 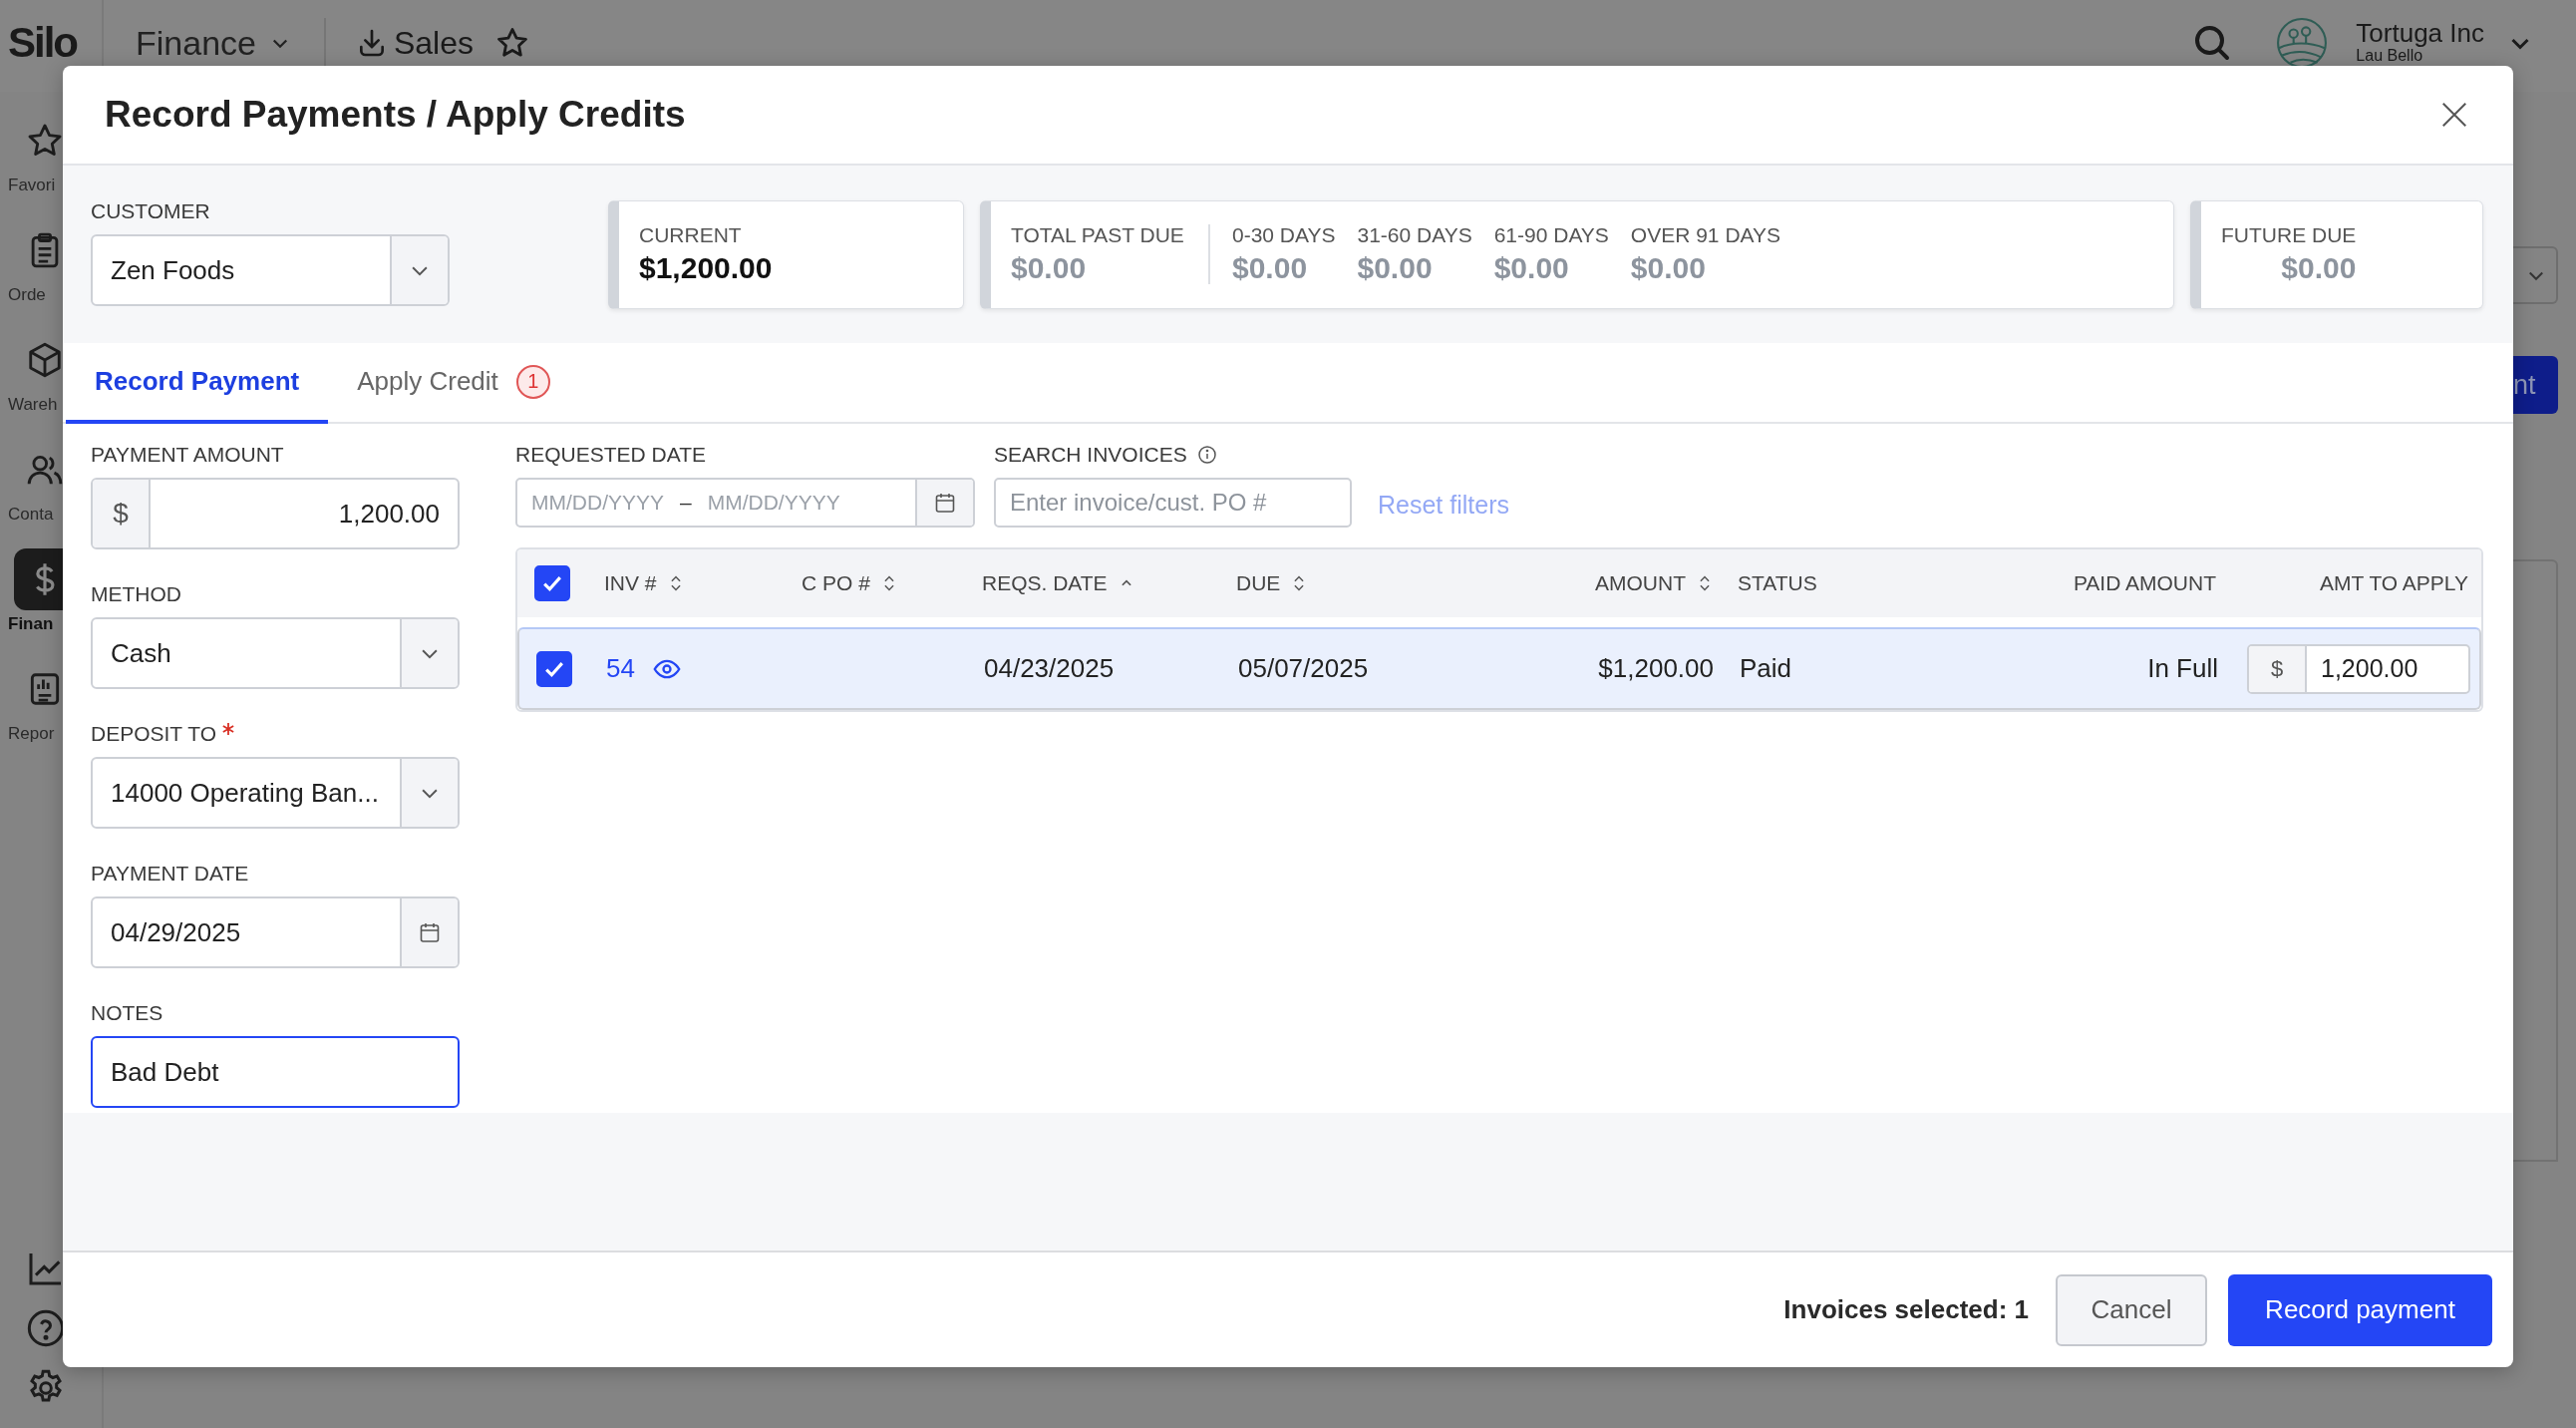 I want to click on help-icon, so click(x=46, y=1328).